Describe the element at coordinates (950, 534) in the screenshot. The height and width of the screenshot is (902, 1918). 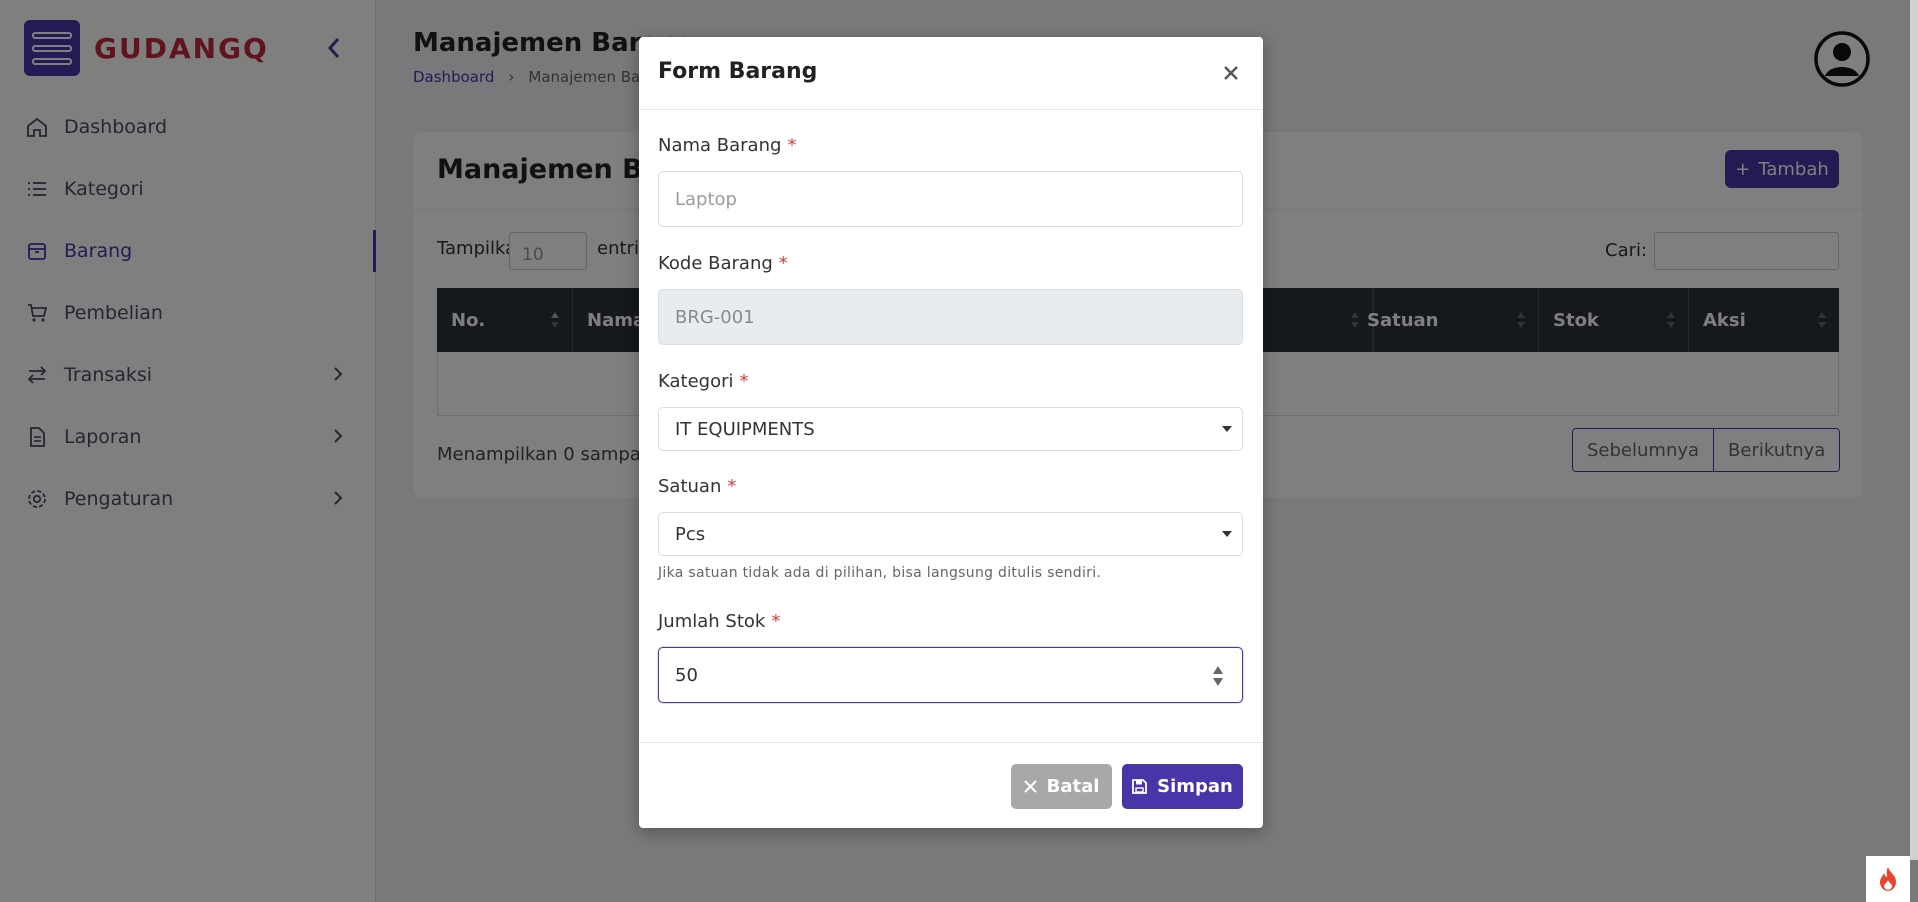
I see `satuan-select: Pcs` at that location.